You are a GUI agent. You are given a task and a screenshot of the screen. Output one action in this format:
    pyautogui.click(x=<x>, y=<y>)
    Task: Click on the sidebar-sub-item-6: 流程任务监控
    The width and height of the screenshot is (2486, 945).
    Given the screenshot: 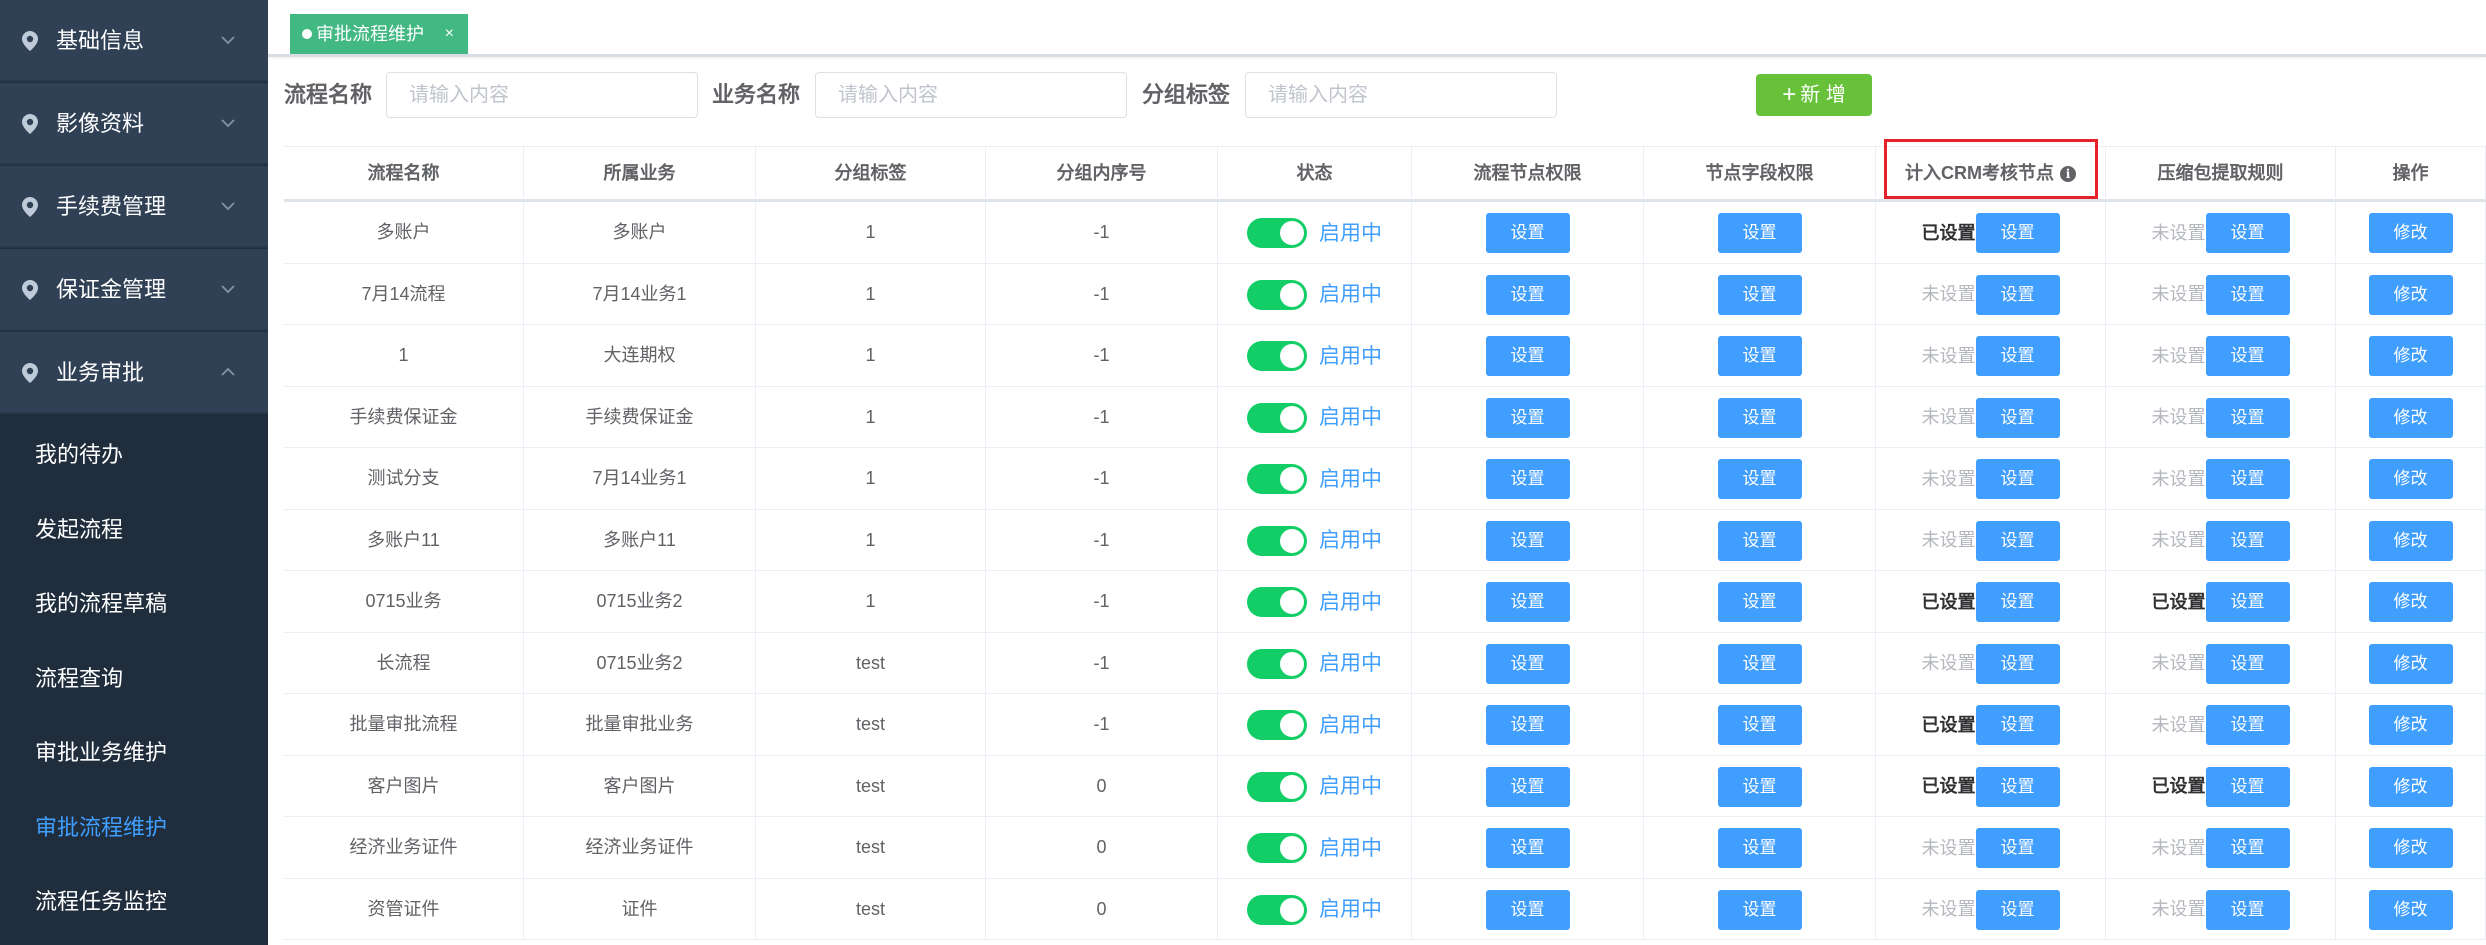 What is the action you would take?
    pyautogui.click(x=134, y=901)
    